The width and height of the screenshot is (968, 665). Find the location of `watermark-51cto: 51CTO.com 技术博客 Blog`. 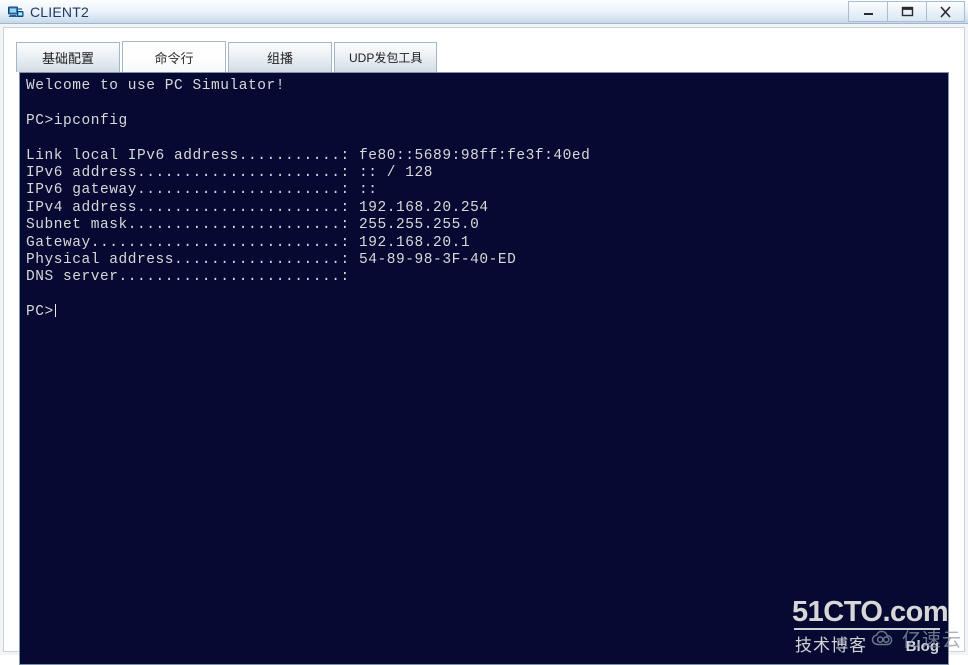

watermark-51cto: 51CTO.com 技术博客 Blog is located at coordinates (870, 626).